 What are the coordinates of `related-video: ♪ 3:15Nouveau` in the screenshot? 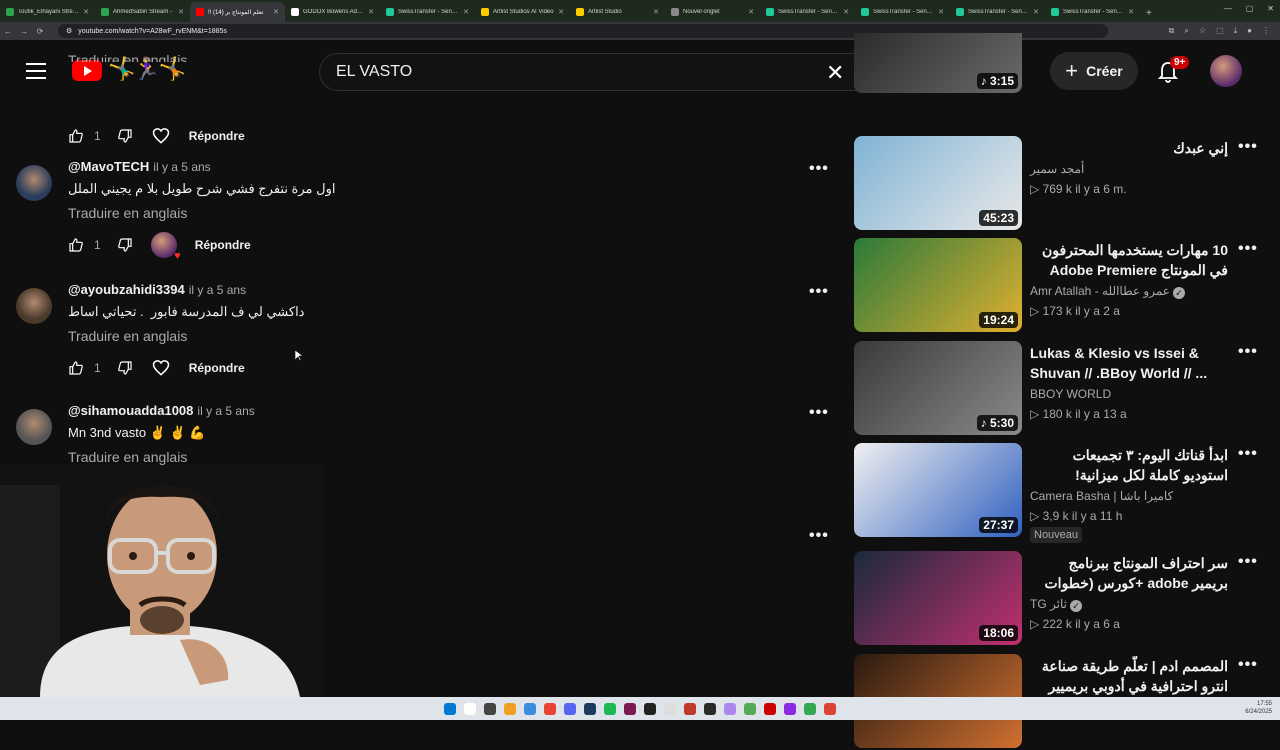 It's located at (1059, 47).